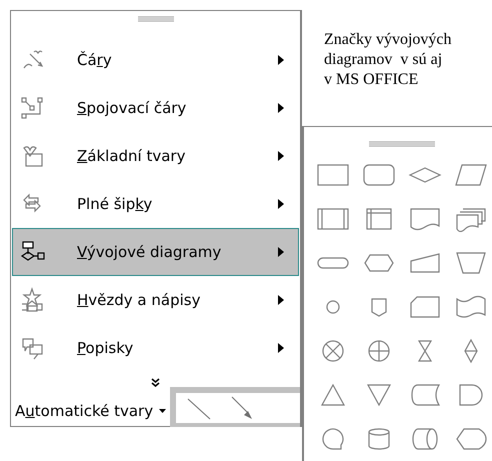  I want to click on menu-item: Hvězdy a nápisy, so click(155, 300).